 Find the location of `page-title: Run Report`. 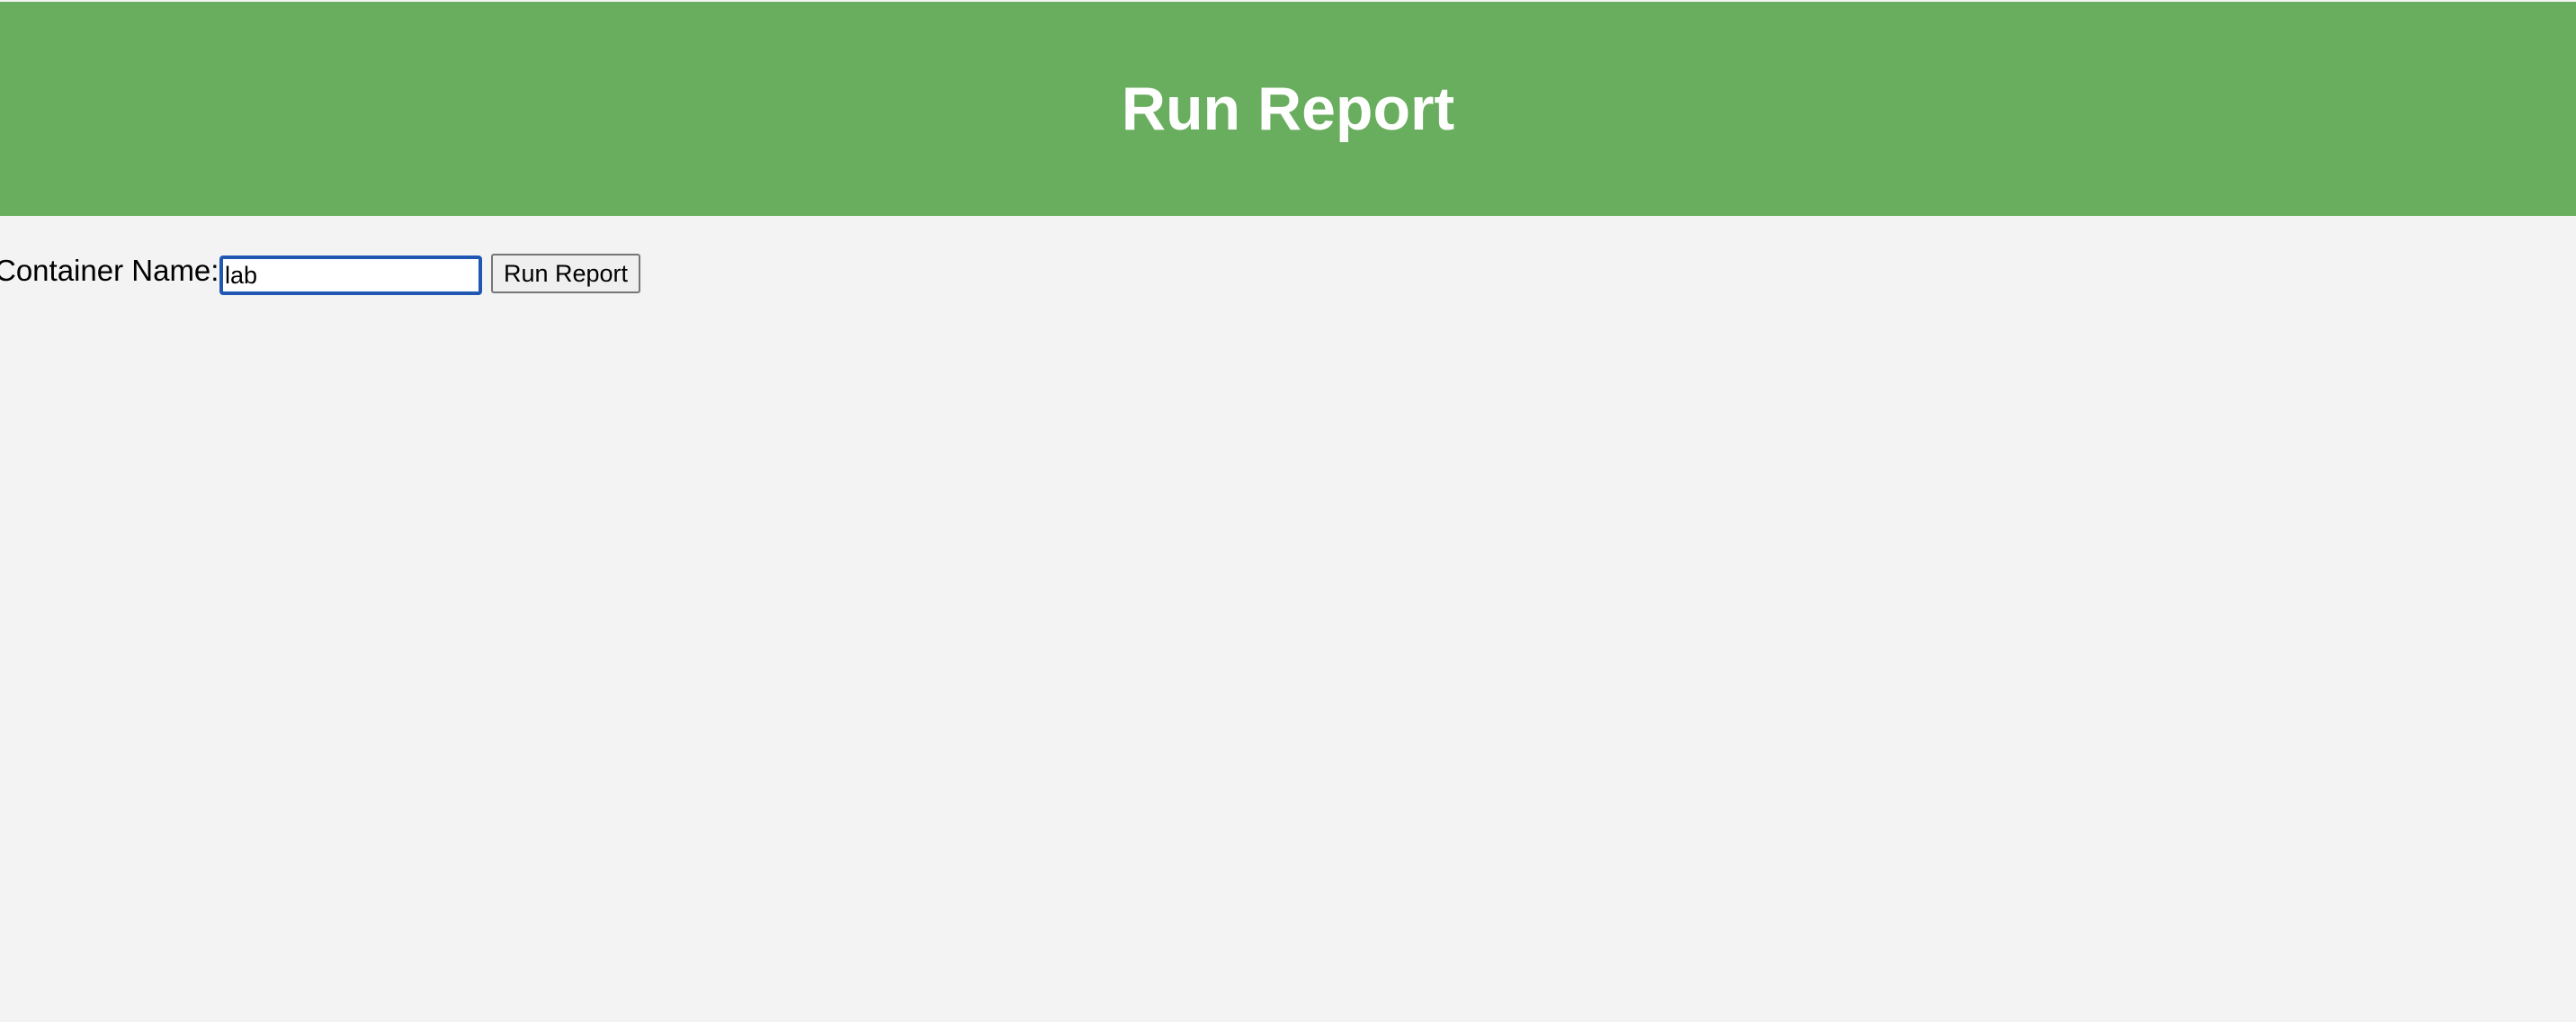

page-title: Run Report is located at coordinates (1288, 109).